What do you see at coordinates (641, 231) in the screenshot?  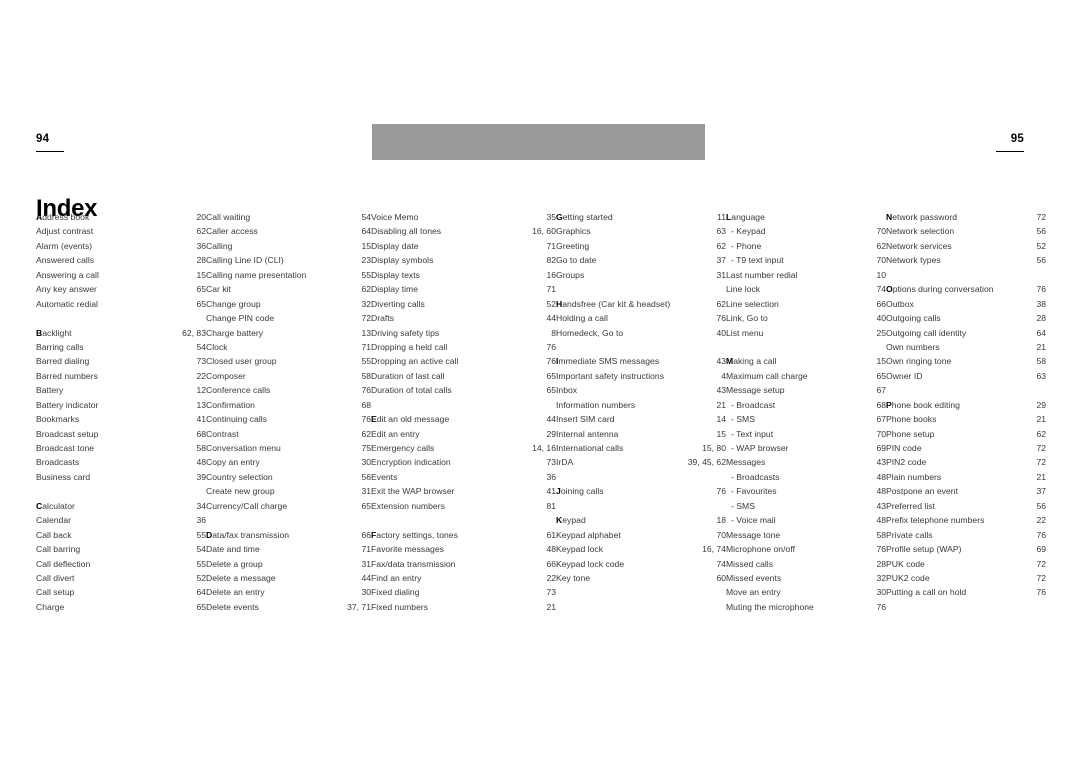 I see `index-entry: Graphics 63` at bounding box center [641, 231].